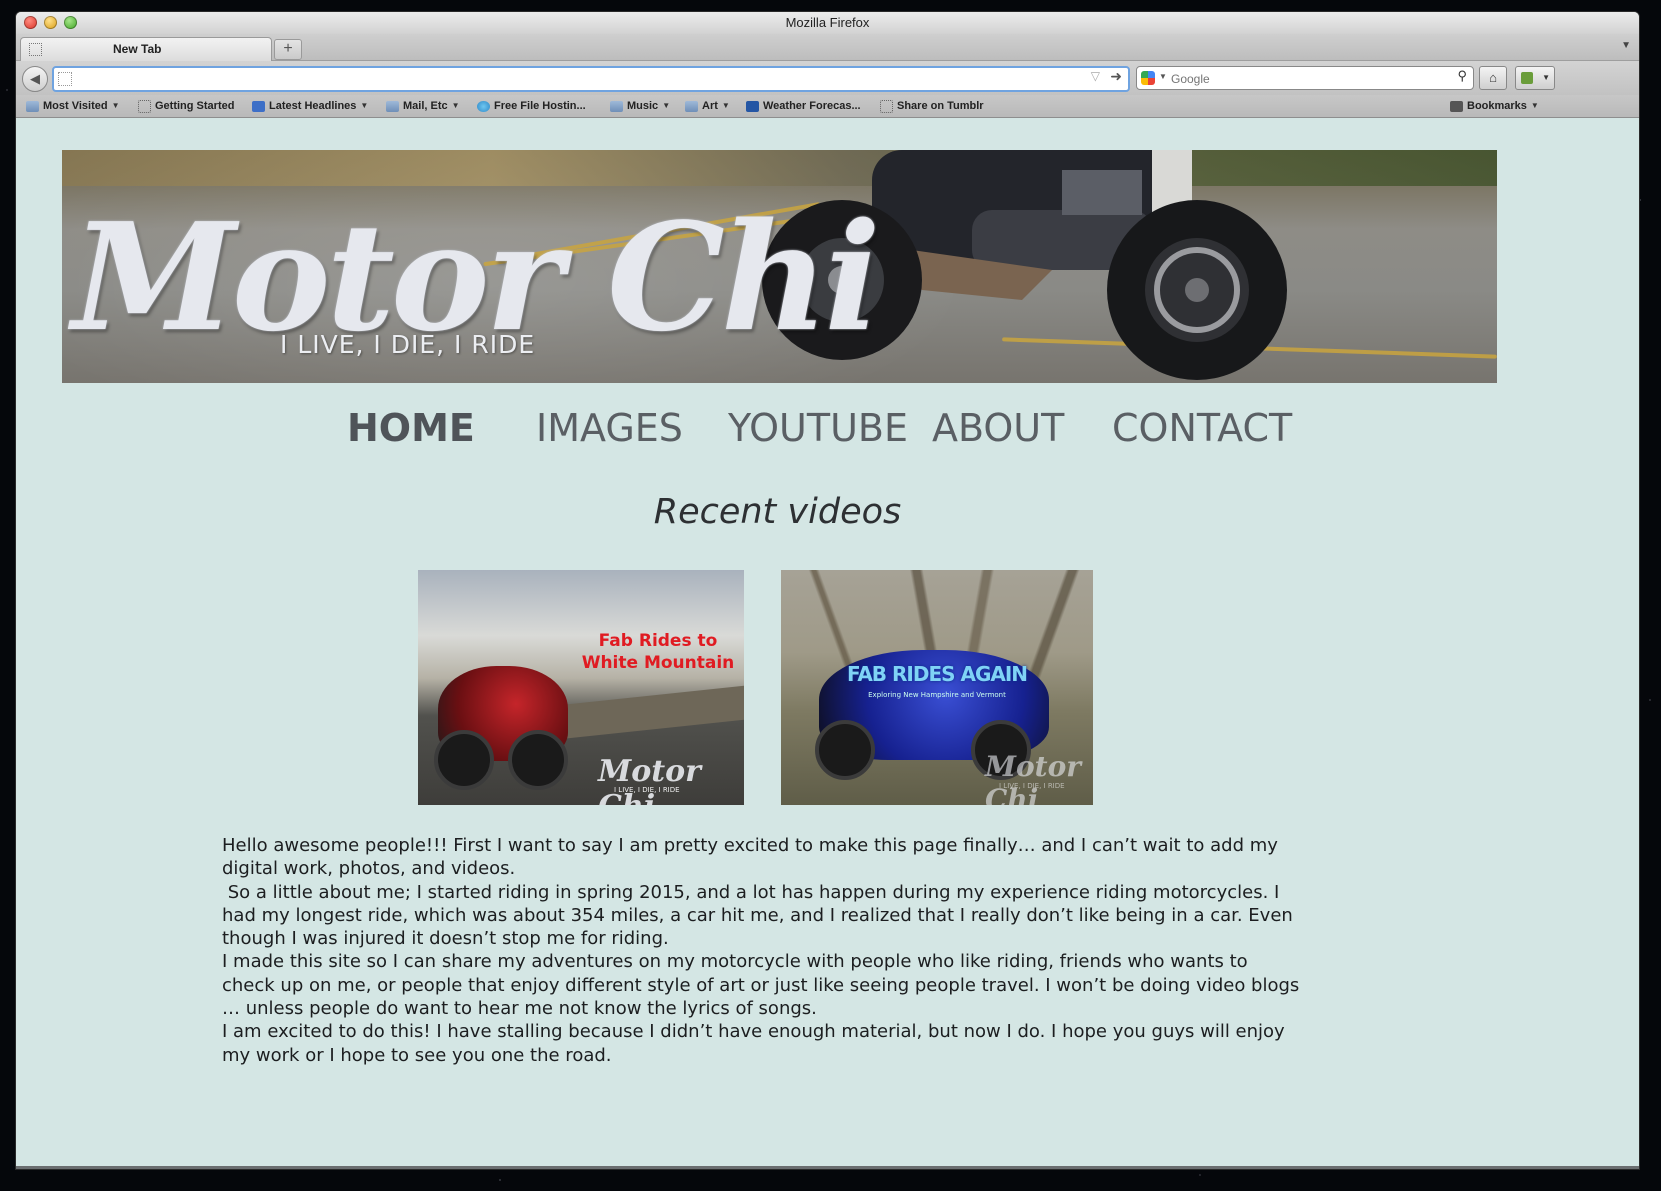 Image resolution: width=1661 pixels, height=1191 pixels. I want to click on search-bar: ▼ ⚲, so click(1305, 78).